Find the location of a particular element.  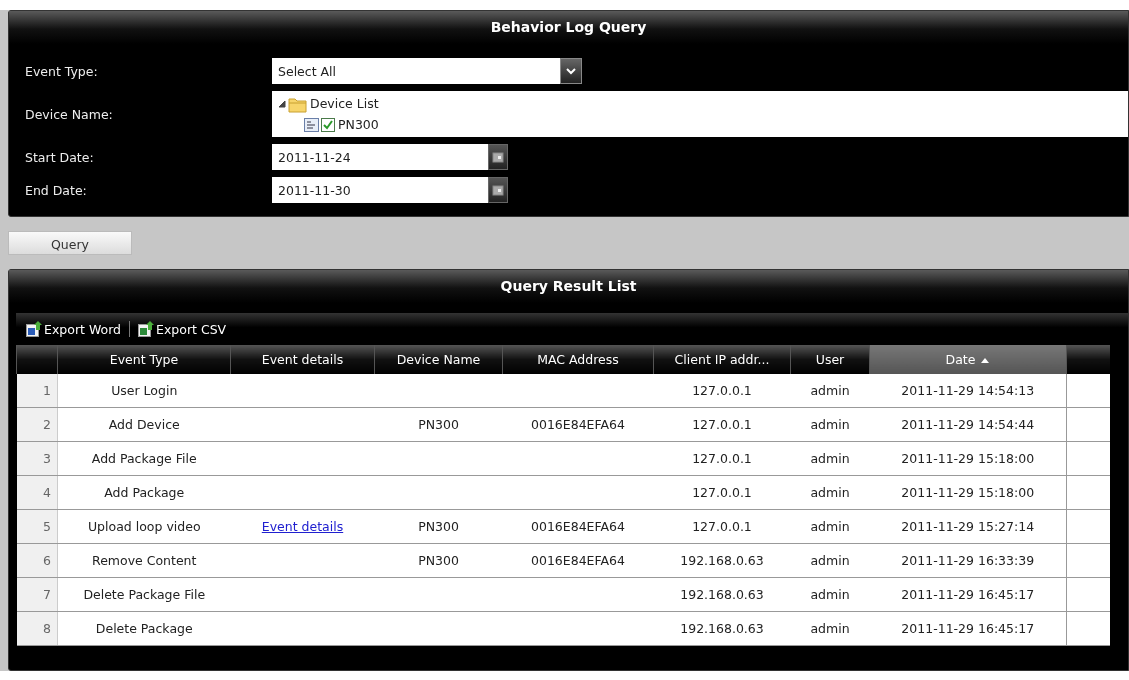

column-header: Device Name is located at coordinates (438, 359).